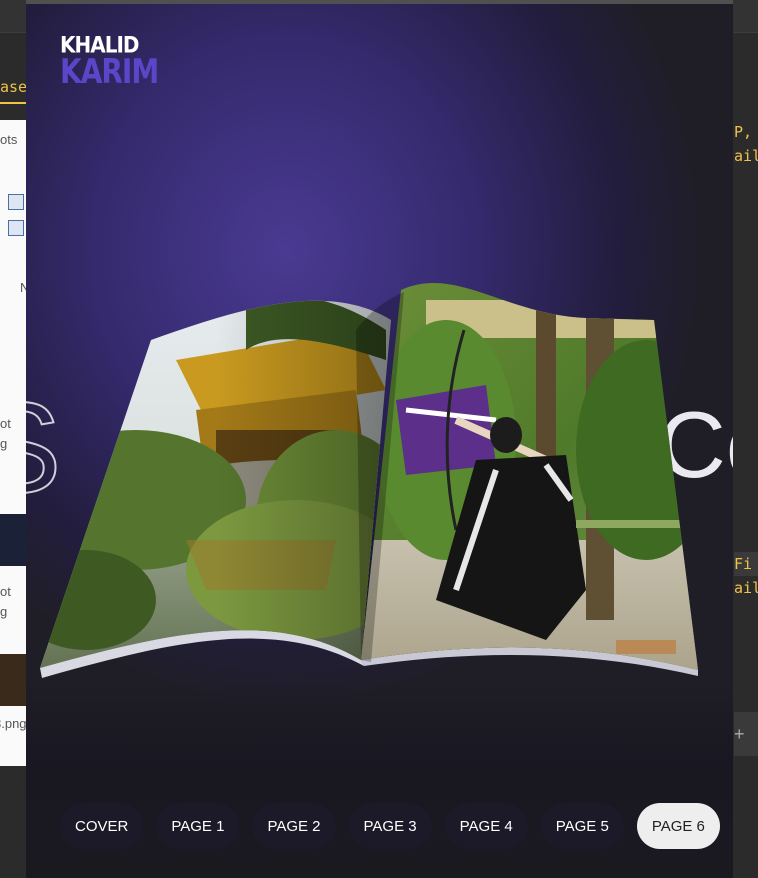 This screenshot has height=878, width=758. What do you see at coordinates (743, 132) in the screenshot?
I see `code-line: P,` at bounding box center [743, 132].